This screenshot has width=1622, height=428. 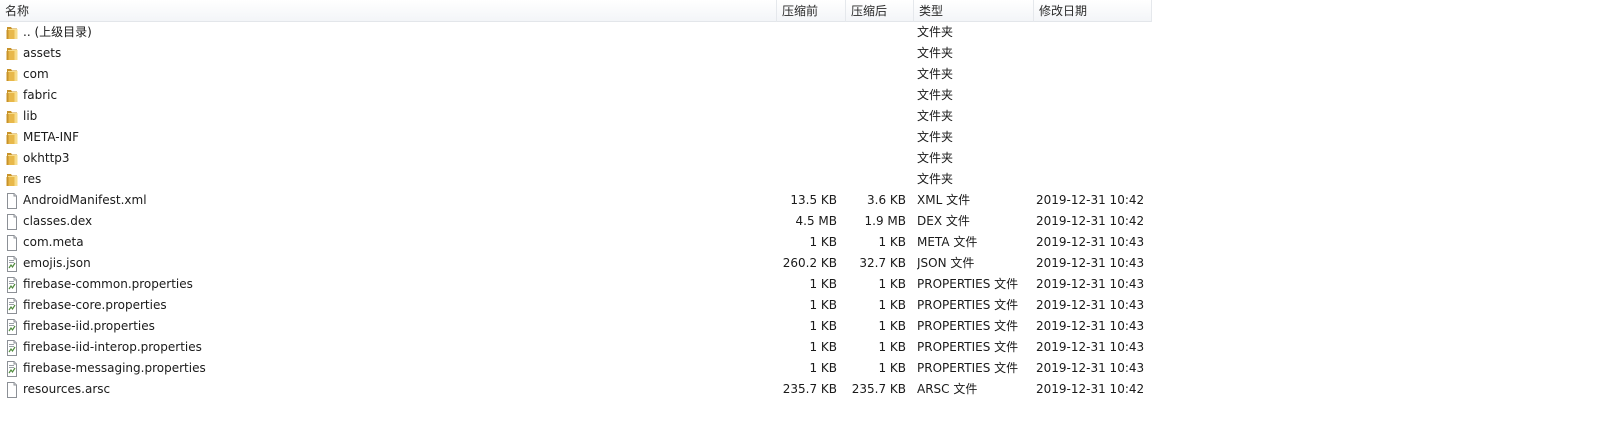 What do you see at coordinates (947, 242) in the screenshot?
I see `cell-type: META 文件` at bounding box center [947, 242].